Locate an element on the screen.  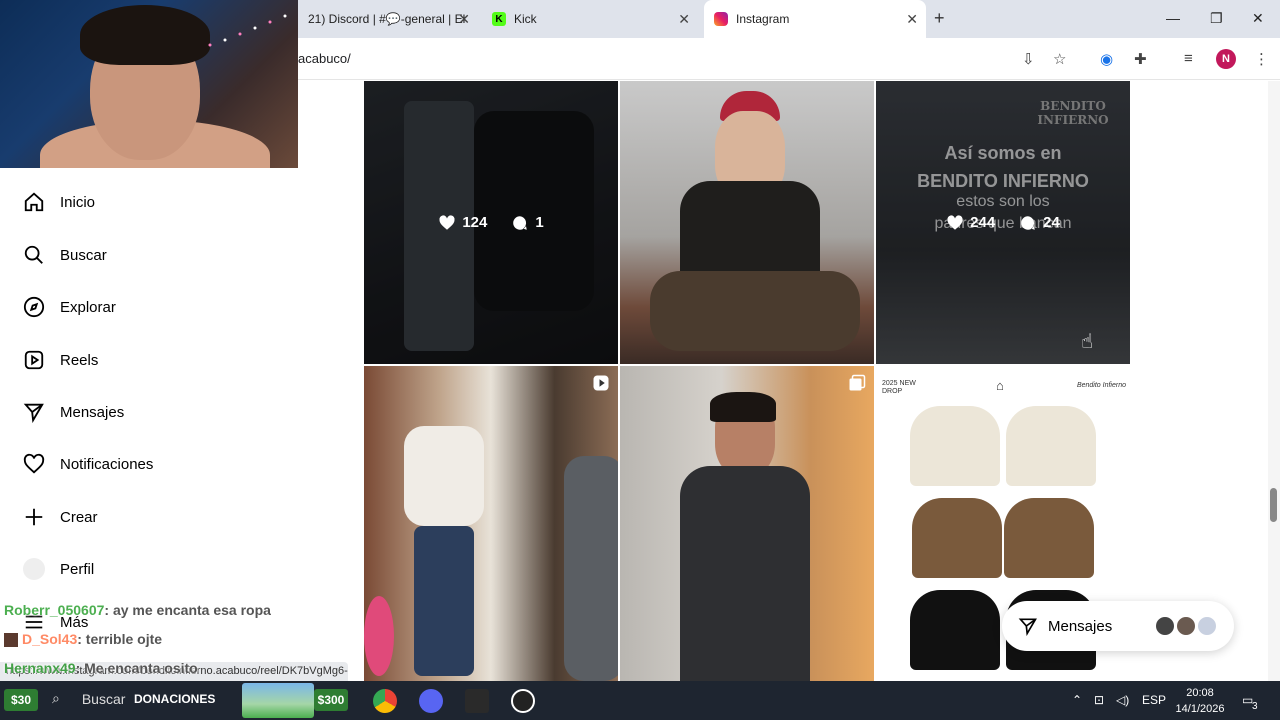
chevron-up-icon: ⌃ is located at coordinates (1077, 700).